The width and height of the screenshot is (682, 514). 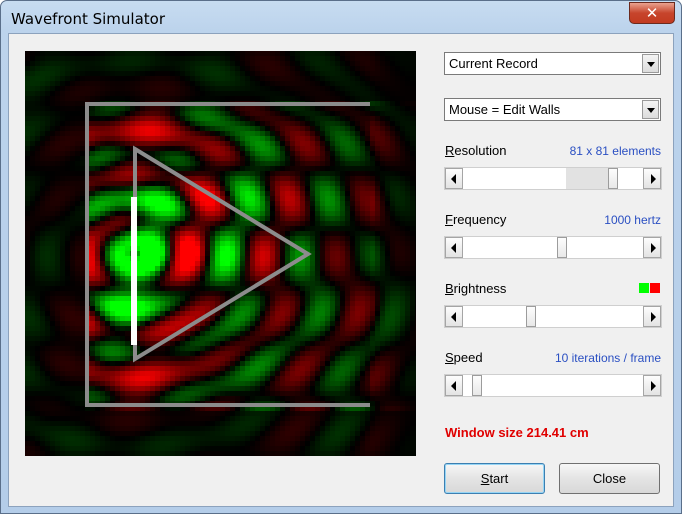 What do you see at coordinates (652, 13) in the screenshot?
I see `window-close-button: ✕` at bounding box center [652, 13].